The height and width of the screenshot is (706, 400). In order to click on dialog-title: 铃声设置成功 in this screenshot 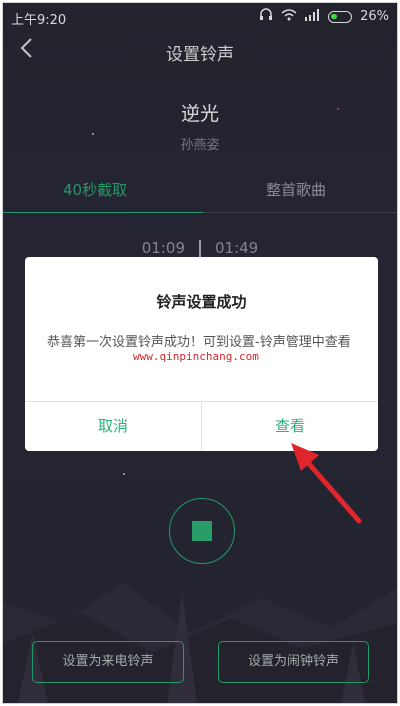, I will do `click(201, 302)`.